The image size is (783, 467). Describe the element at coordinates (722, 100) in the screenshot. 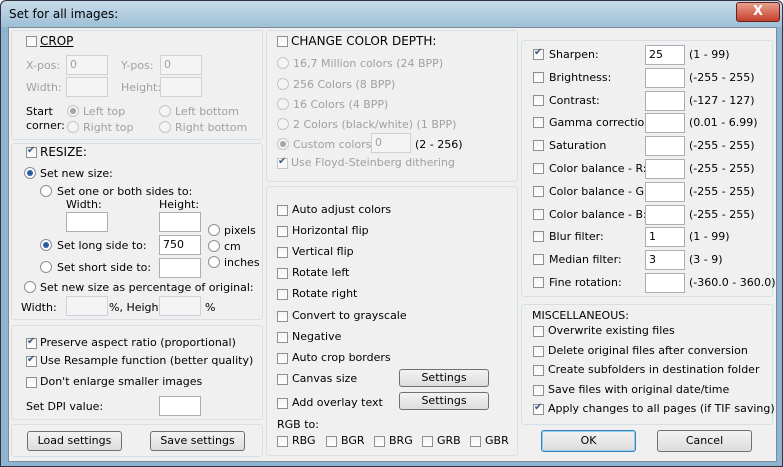

I see `contrast-range: (-127 - 127)` at that location.